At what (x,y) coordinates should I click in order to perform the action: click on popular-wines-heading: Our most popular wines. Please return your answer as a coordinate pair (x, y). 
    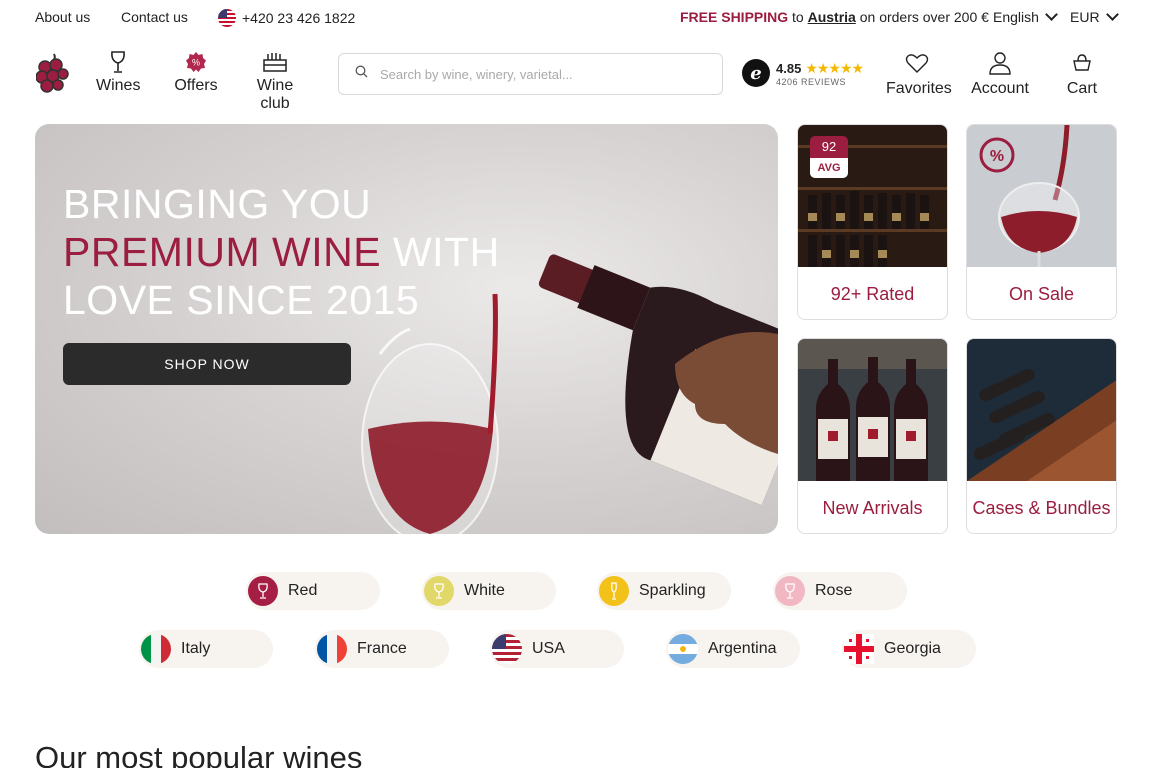
    Looking at the image, I should click on (199, 754).